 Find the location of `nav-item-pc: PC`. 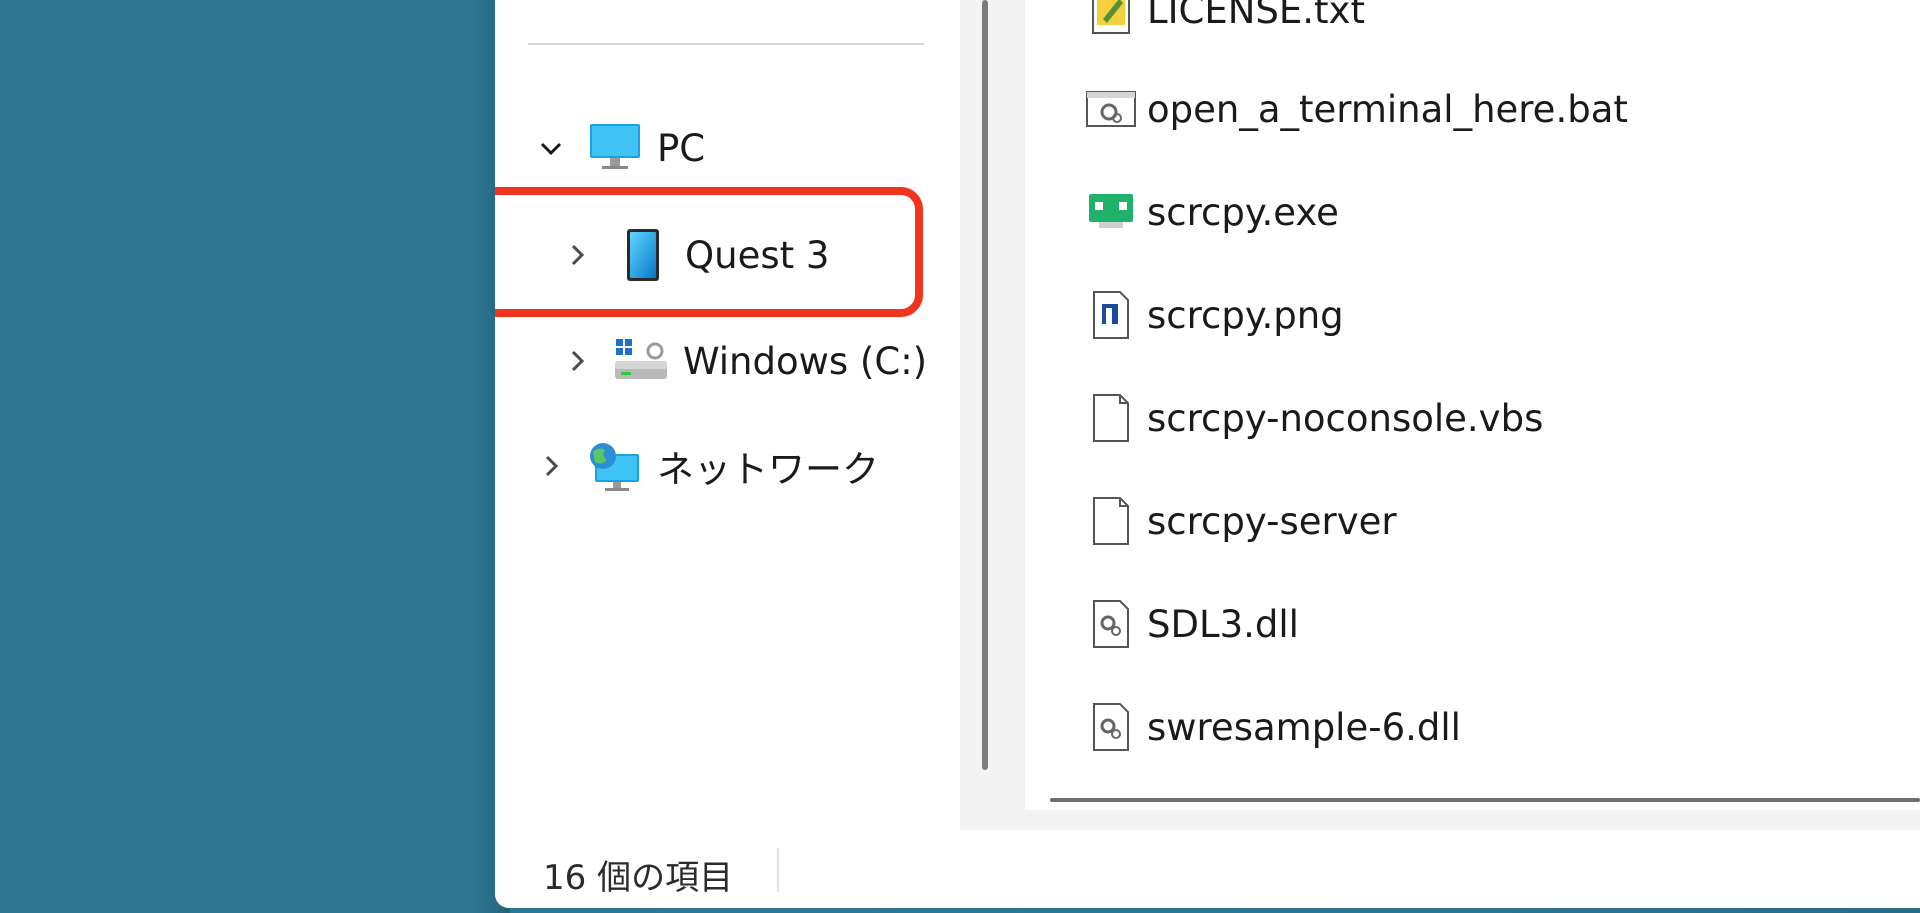

nav-item-pc: PC is located at coordinates (619, 148).